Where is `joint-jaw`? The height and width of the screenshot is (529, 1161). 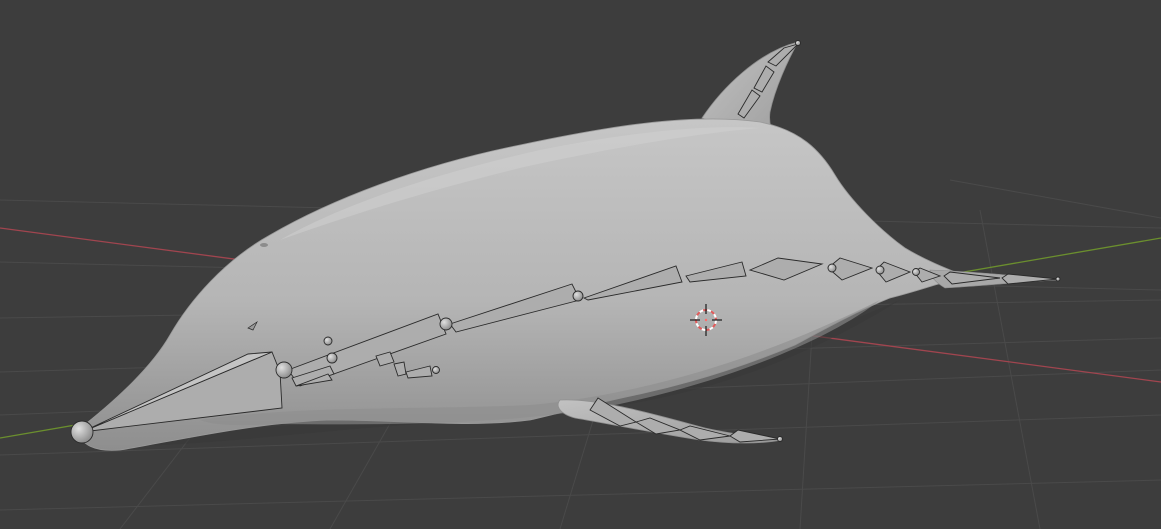 joint-jaw is located at coordinates (332, 358).